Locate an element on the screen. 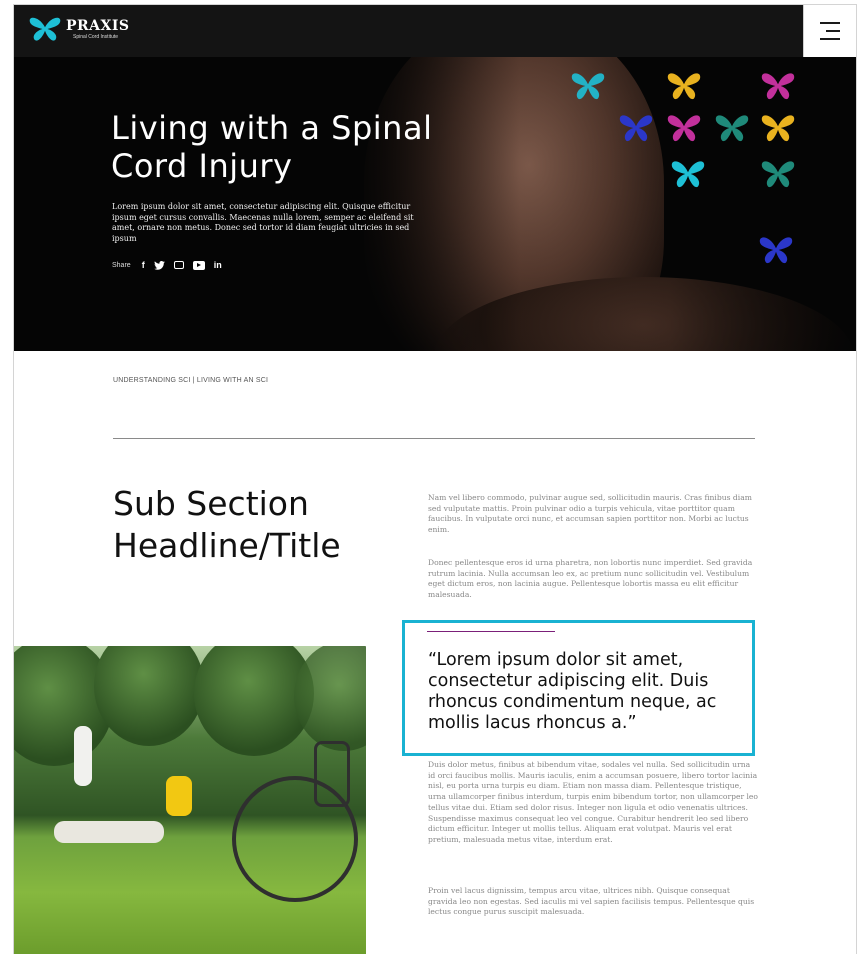  share-bar: Share f in is located at coordinates (167, 265).